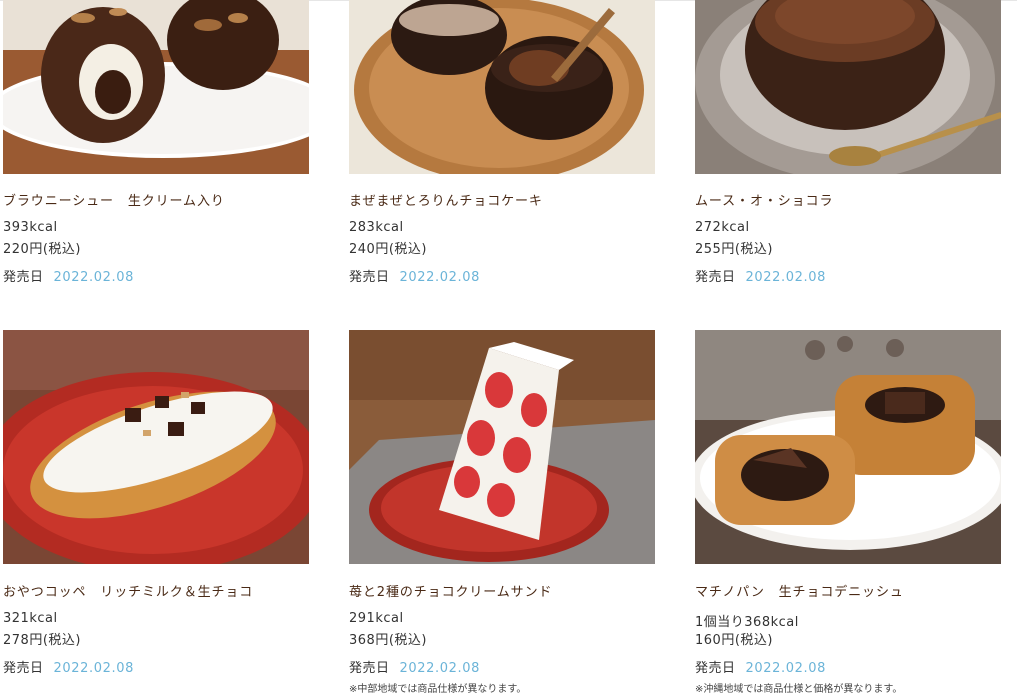  I want to click on chocolate-mousse-cup-with-spoon-photo, so click(848, 87).